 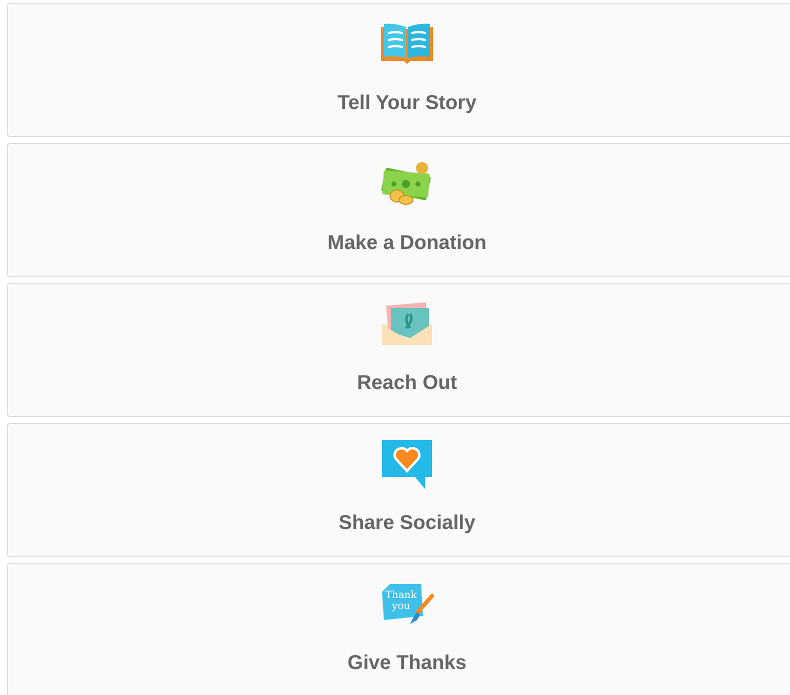 I want to click on speech-bubble-heart-icon, so click(x=407, y=464).